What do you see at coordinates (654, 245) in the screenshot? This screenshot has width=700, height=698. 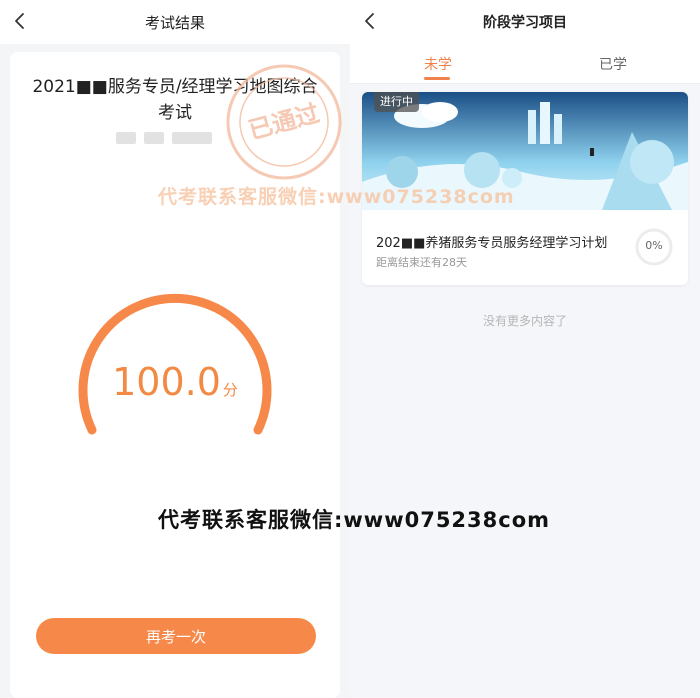 I see `progress-value: 0%` at bounding box center [654, 245].